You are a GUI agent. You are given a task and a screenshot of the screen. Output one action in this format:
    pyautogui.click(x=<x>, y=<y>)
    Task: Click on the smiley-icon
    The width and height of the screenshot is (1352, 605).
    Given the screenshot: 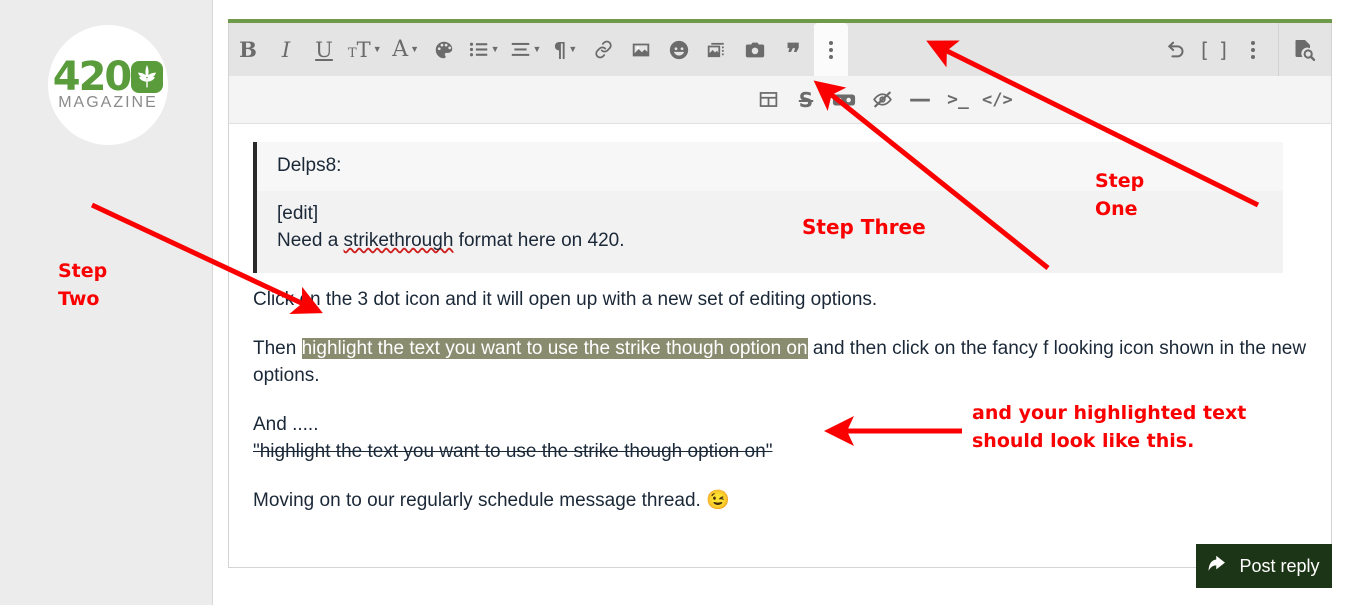 What is the action you would take?
    pyautogui.click(x=679, y=50)
    